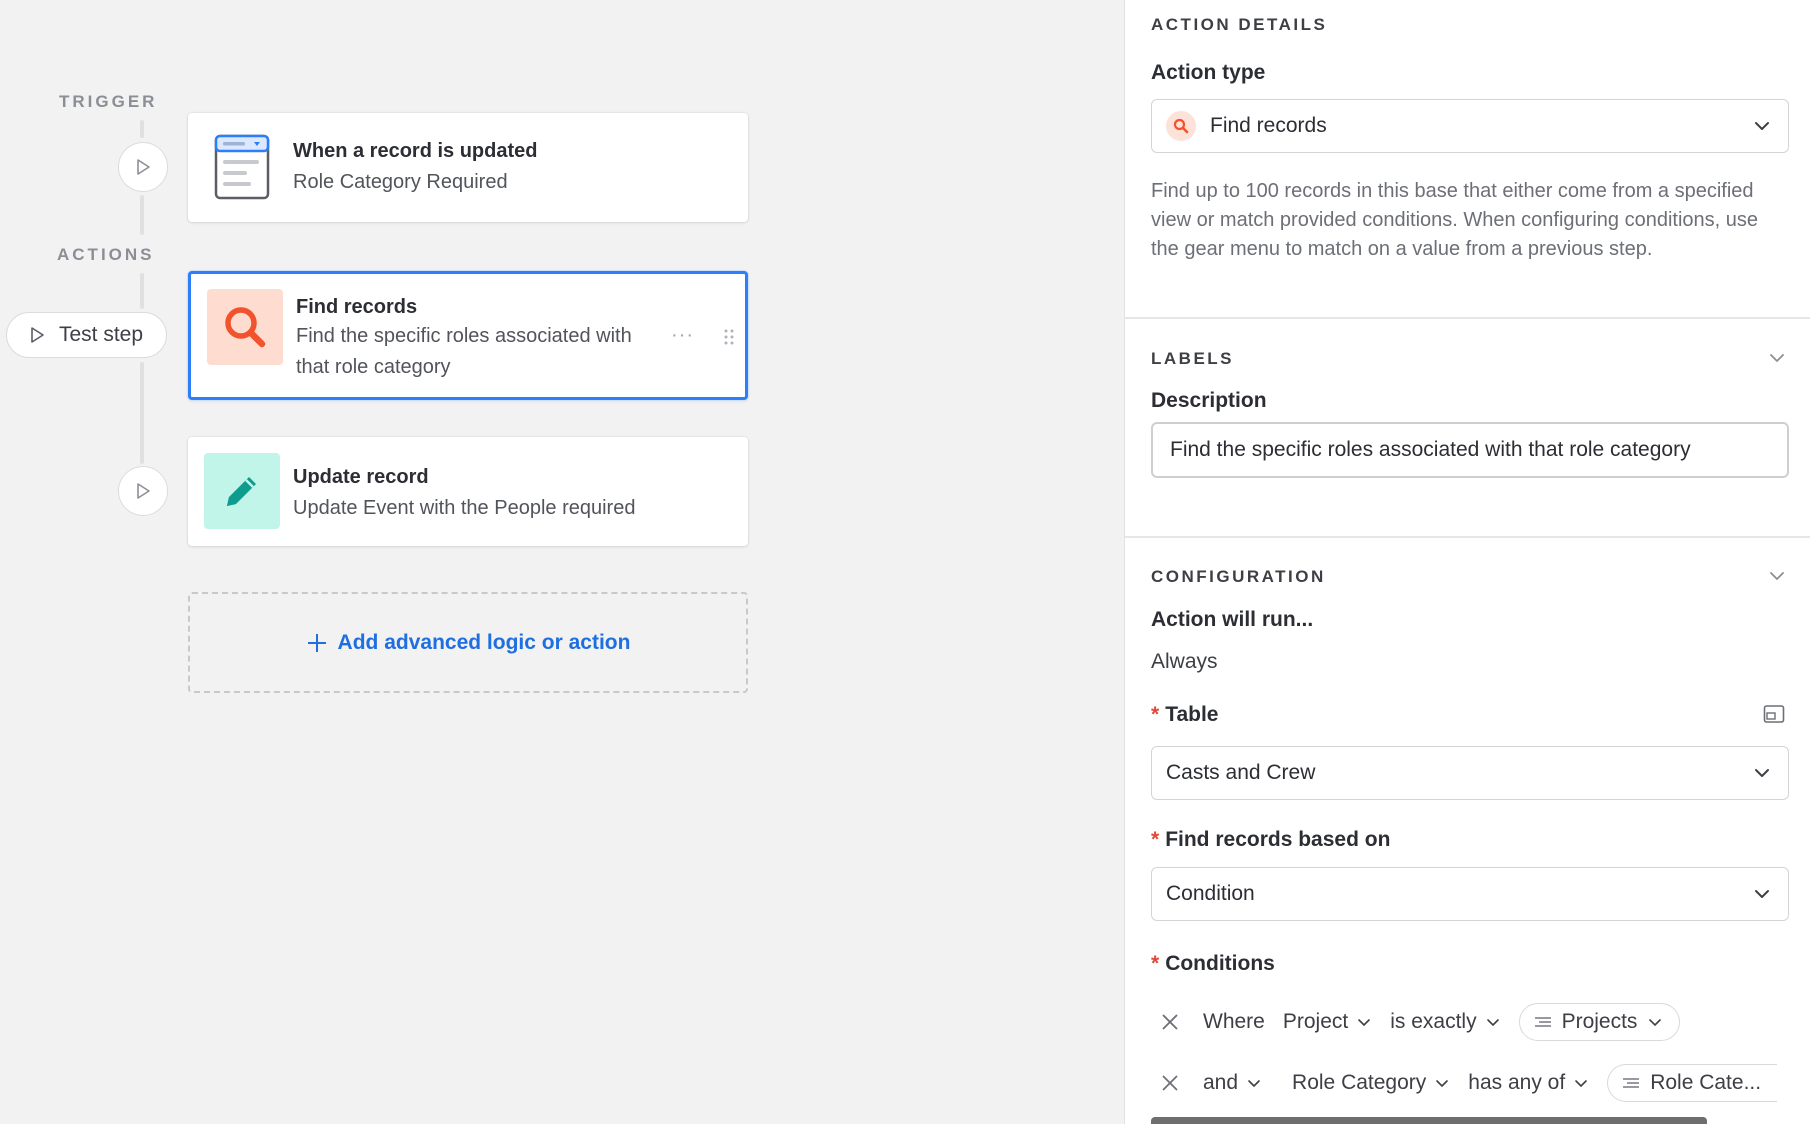 This screenshot has width=1810, height=1124. What do you see at coordinates (1777, 358) in the screenshot?
I see `labels-collapse-chevron-icon` at bounding box center [1777, 358].